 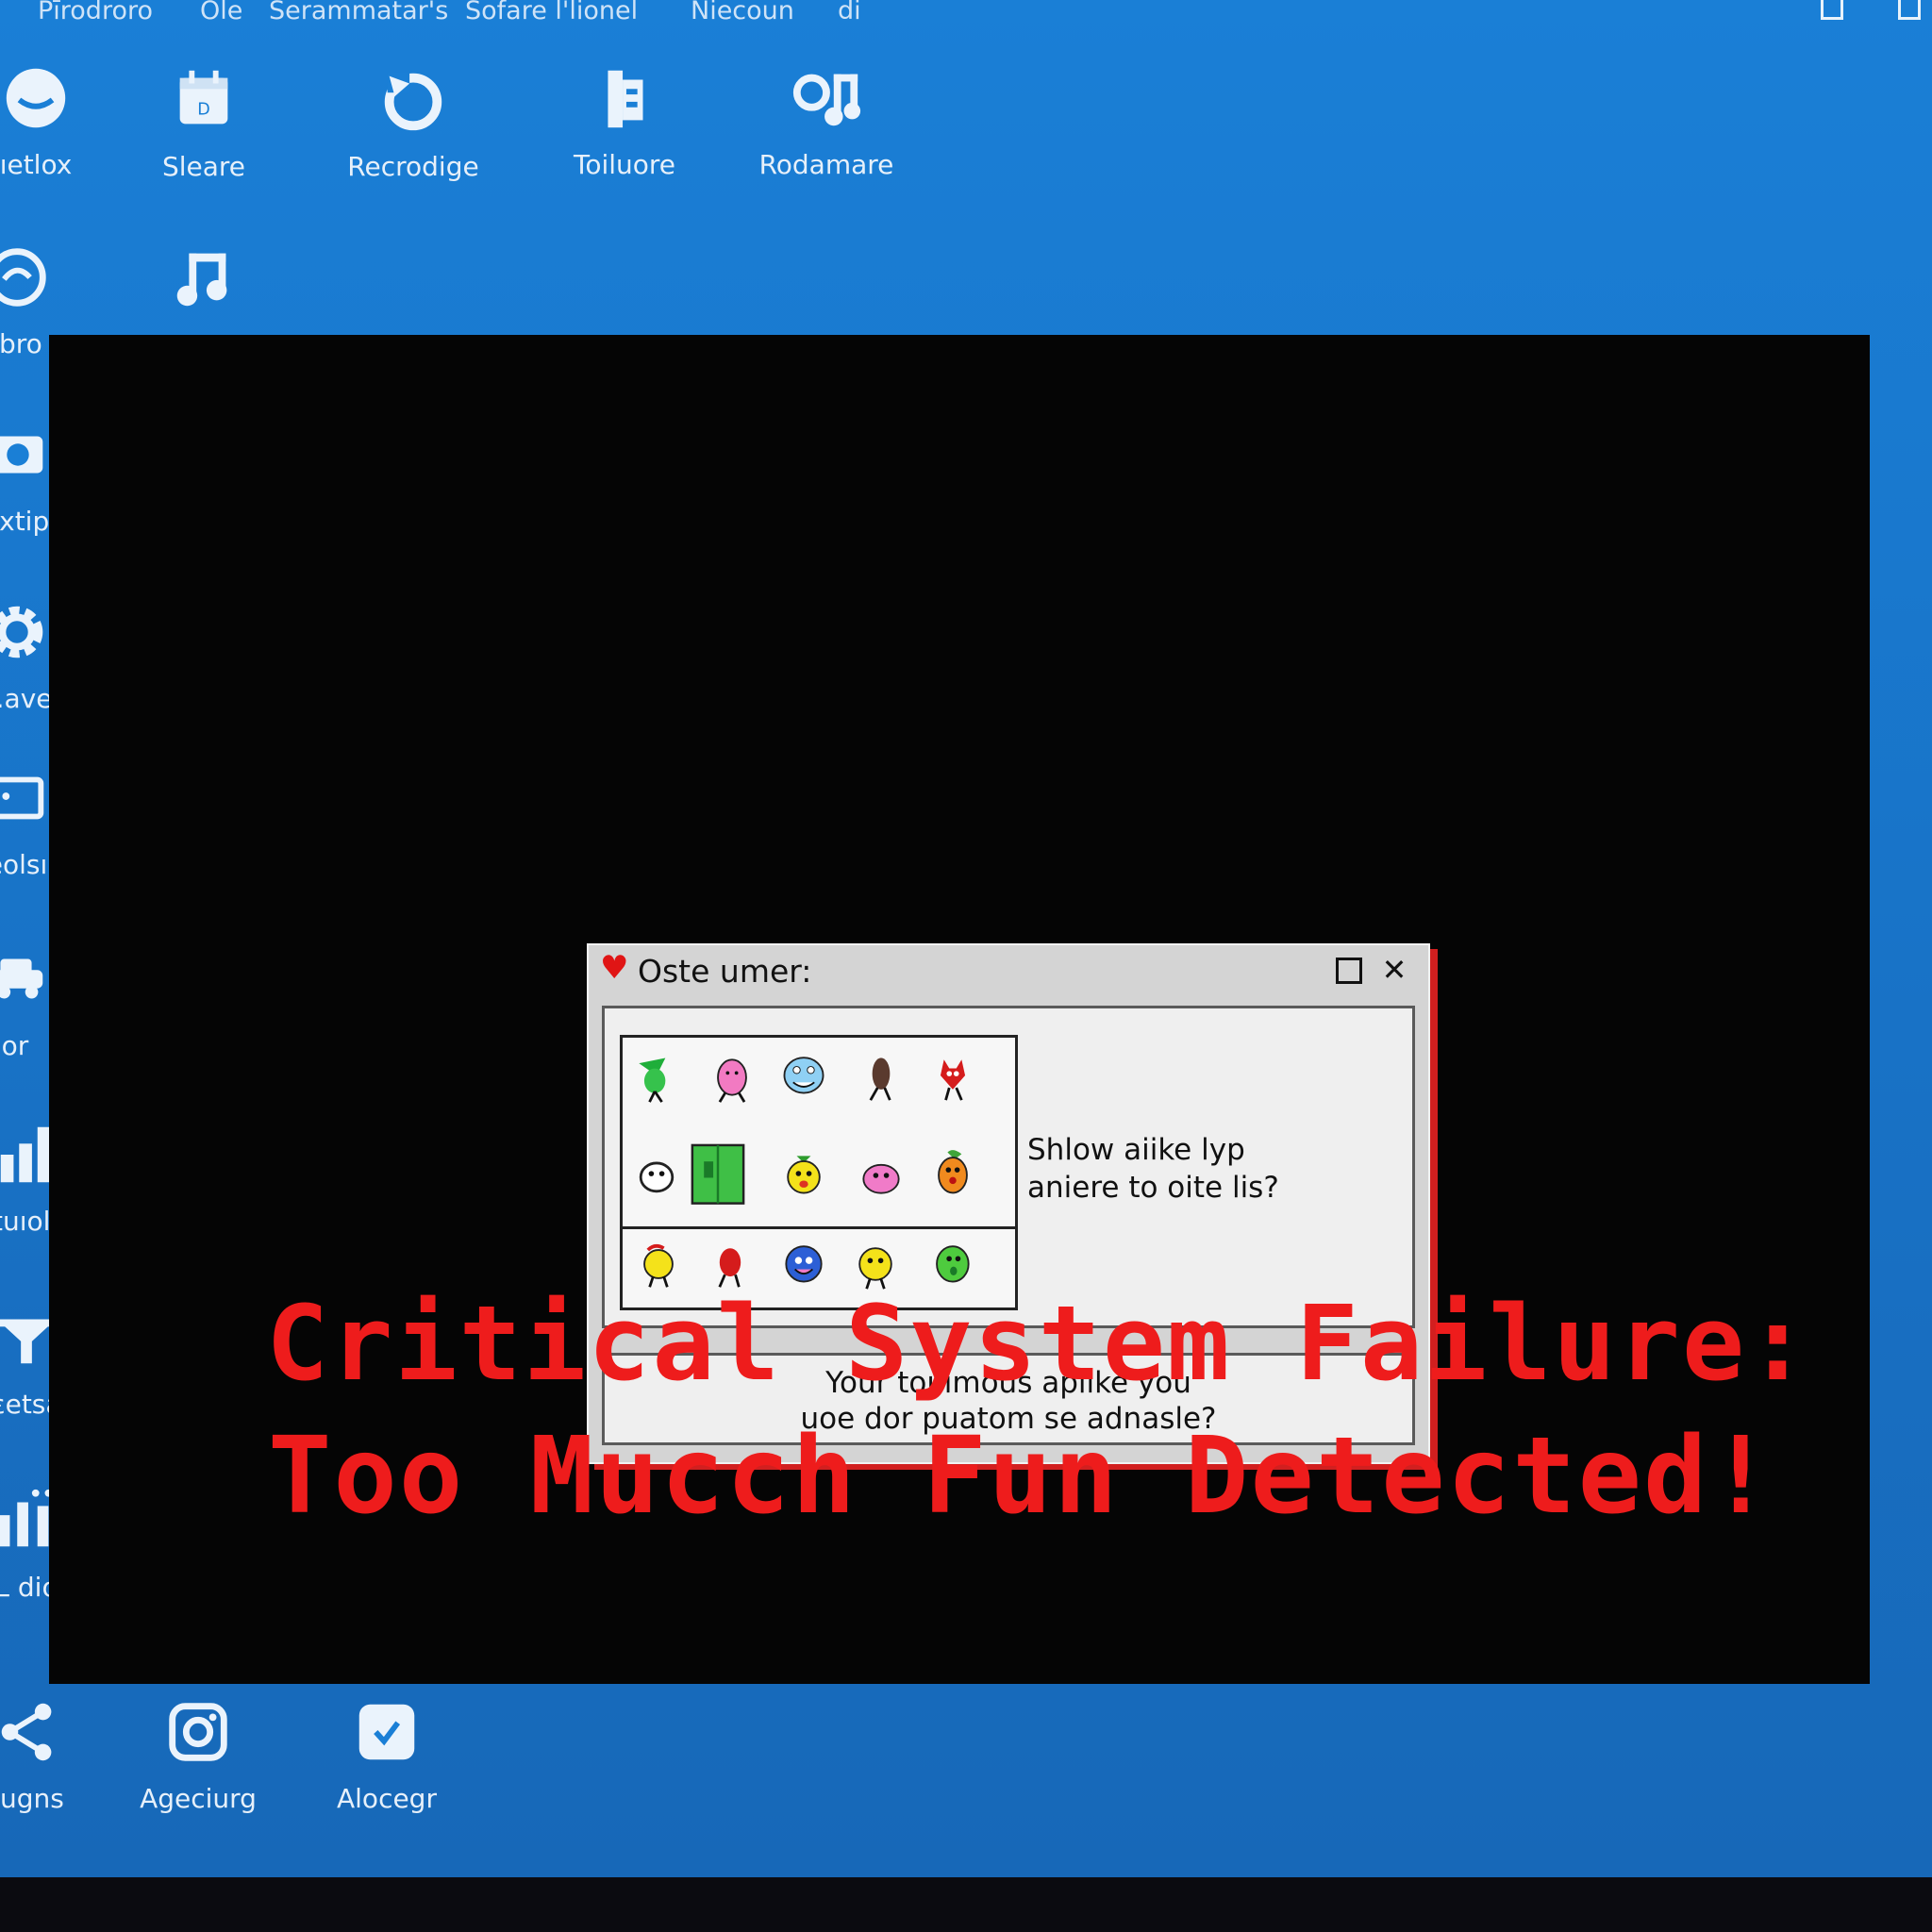 I want to click on desktop-icon: Recrodige, so click(x=413, y=119).